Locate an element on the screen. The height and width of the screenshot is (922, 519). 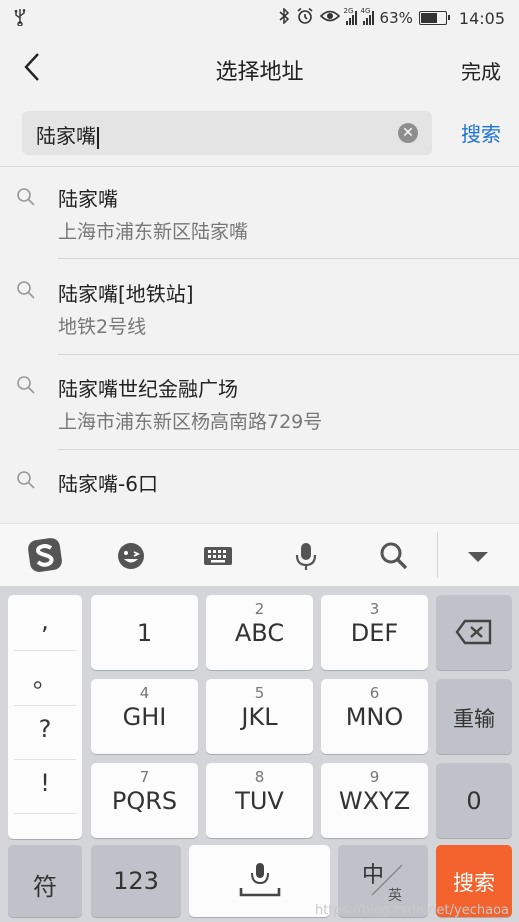
search-bar: 陆家嘴 ✕ 搜索 is located at coordinates (259, 134).